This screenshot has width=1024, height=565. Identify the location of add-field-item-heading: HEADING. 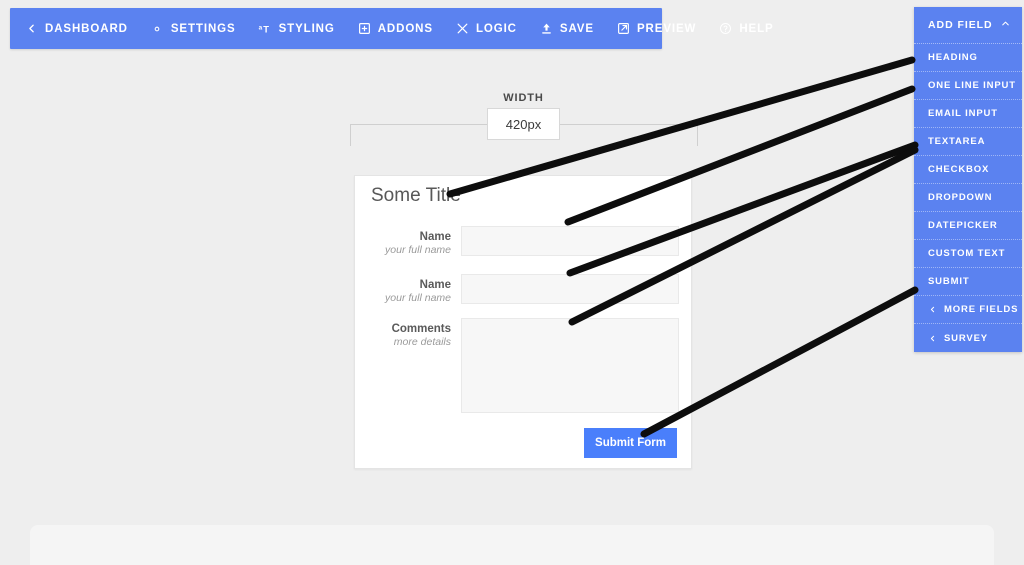
(968, 58).